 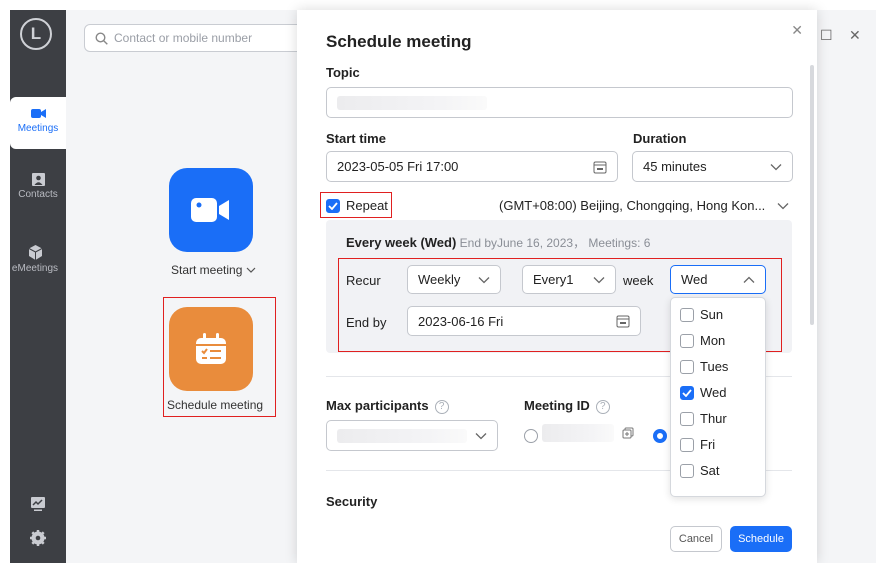 I want to click on every-select: Every1, so click(x=569, y=279).